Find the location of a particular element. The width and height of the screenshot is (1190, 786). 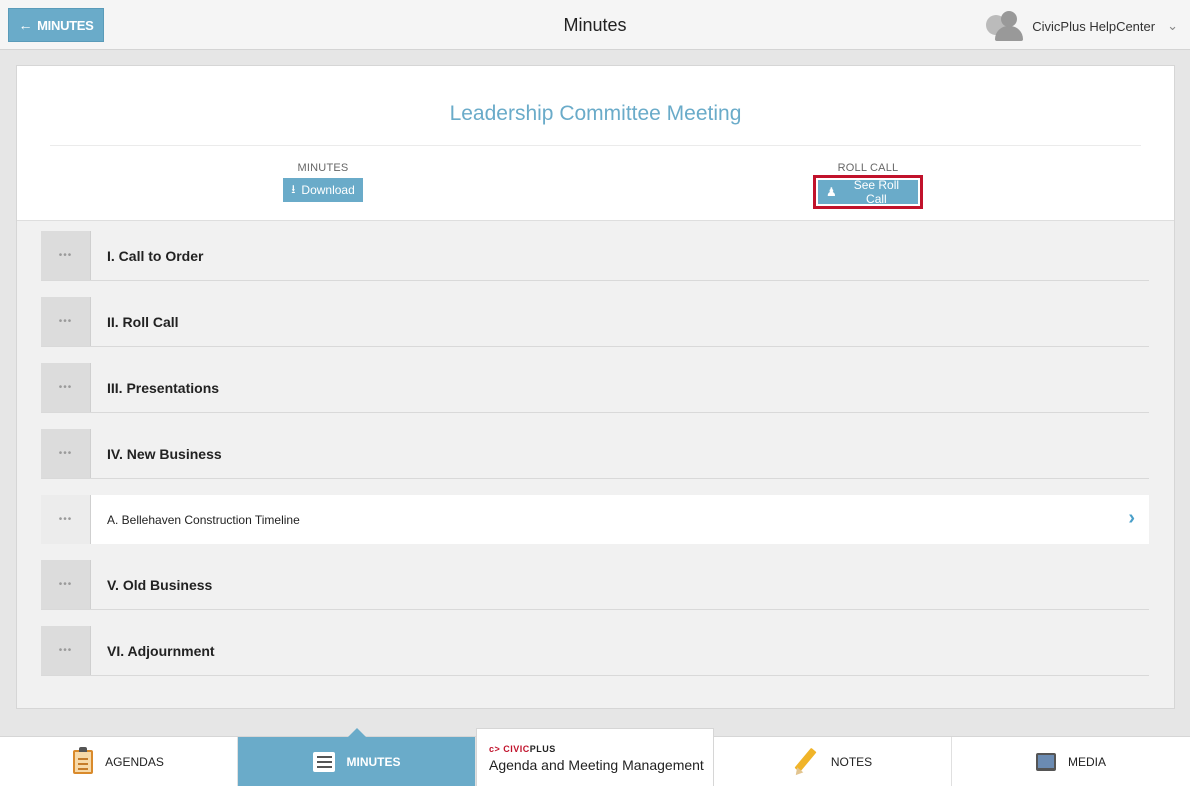

chevron-down-icon: ⌄ is located at coordinates (1172, 25).